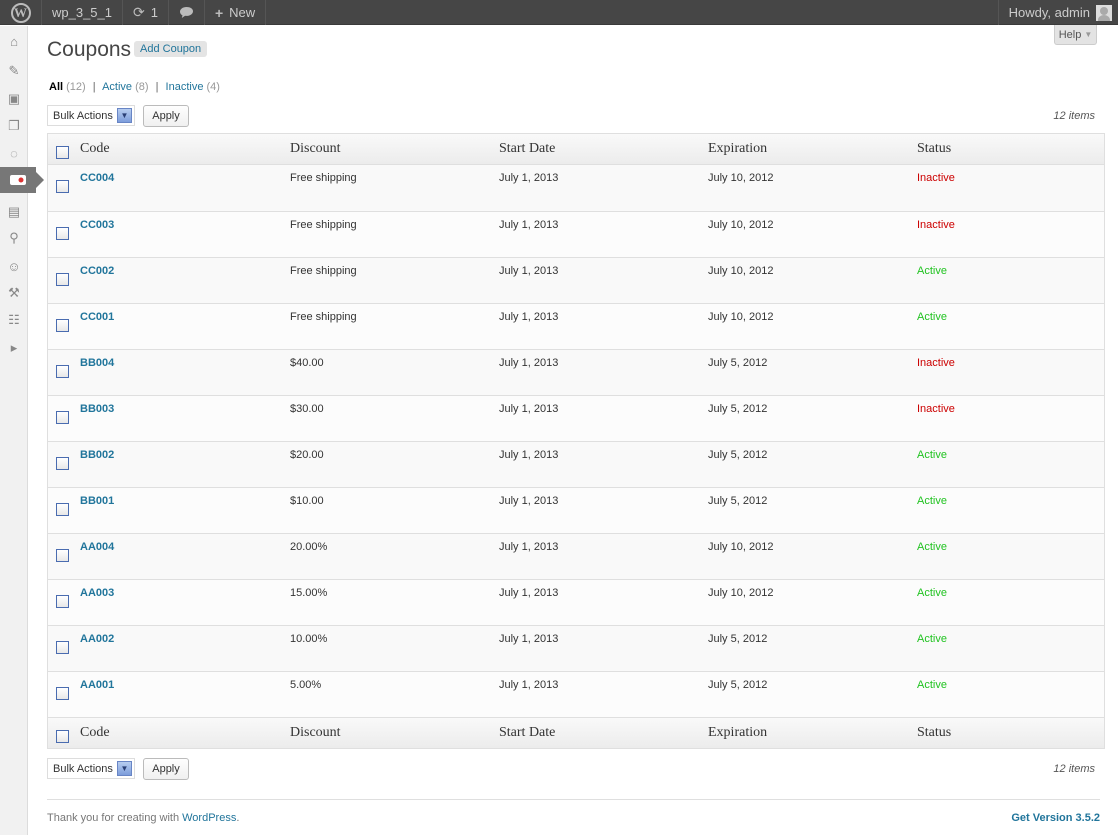  What do you see at coordinates (573, 799) in the screenshot?
I see `footer-divider` at bounding box center [573, 799].